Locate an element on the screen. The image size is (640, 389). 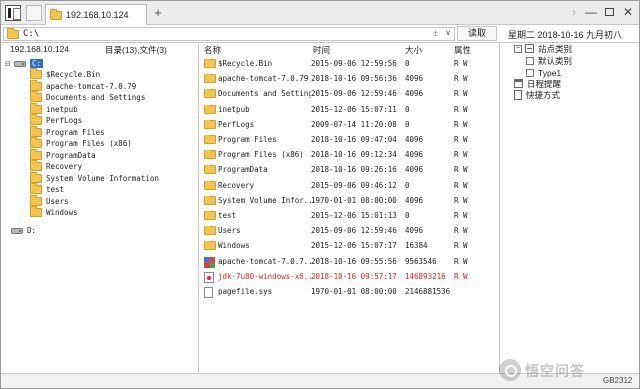
shortcuts-item: 快捷方式 is located at coordinates (537, 94).